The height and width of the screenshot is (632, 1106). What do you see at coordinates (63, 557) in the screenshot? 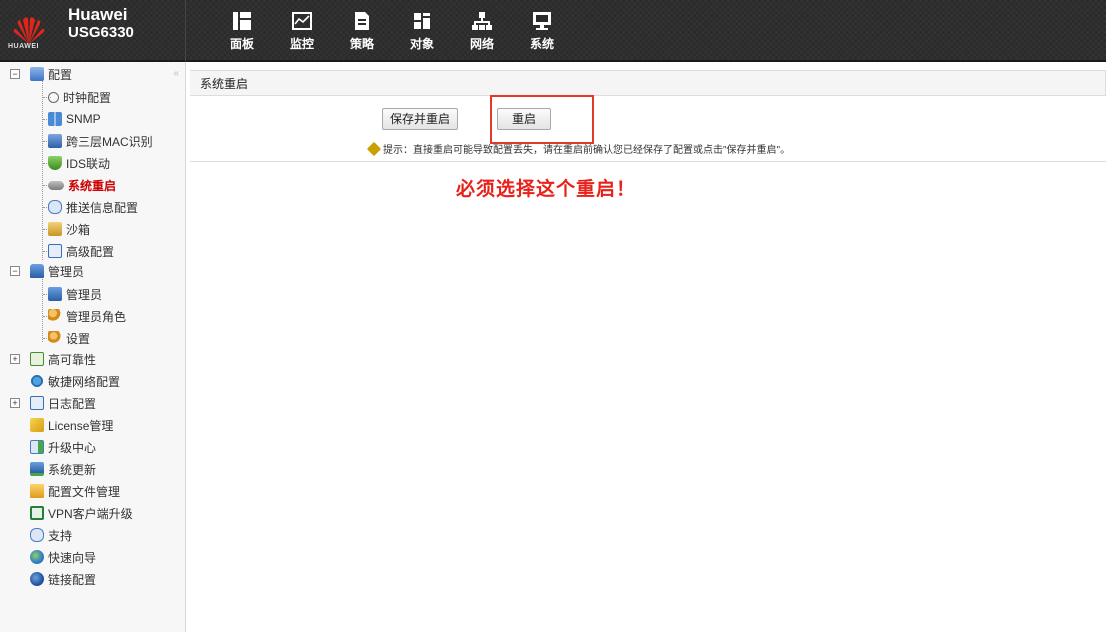
I see `sidebar-item-quick-wizard: 快速向导` at bounding box center [63, 557].